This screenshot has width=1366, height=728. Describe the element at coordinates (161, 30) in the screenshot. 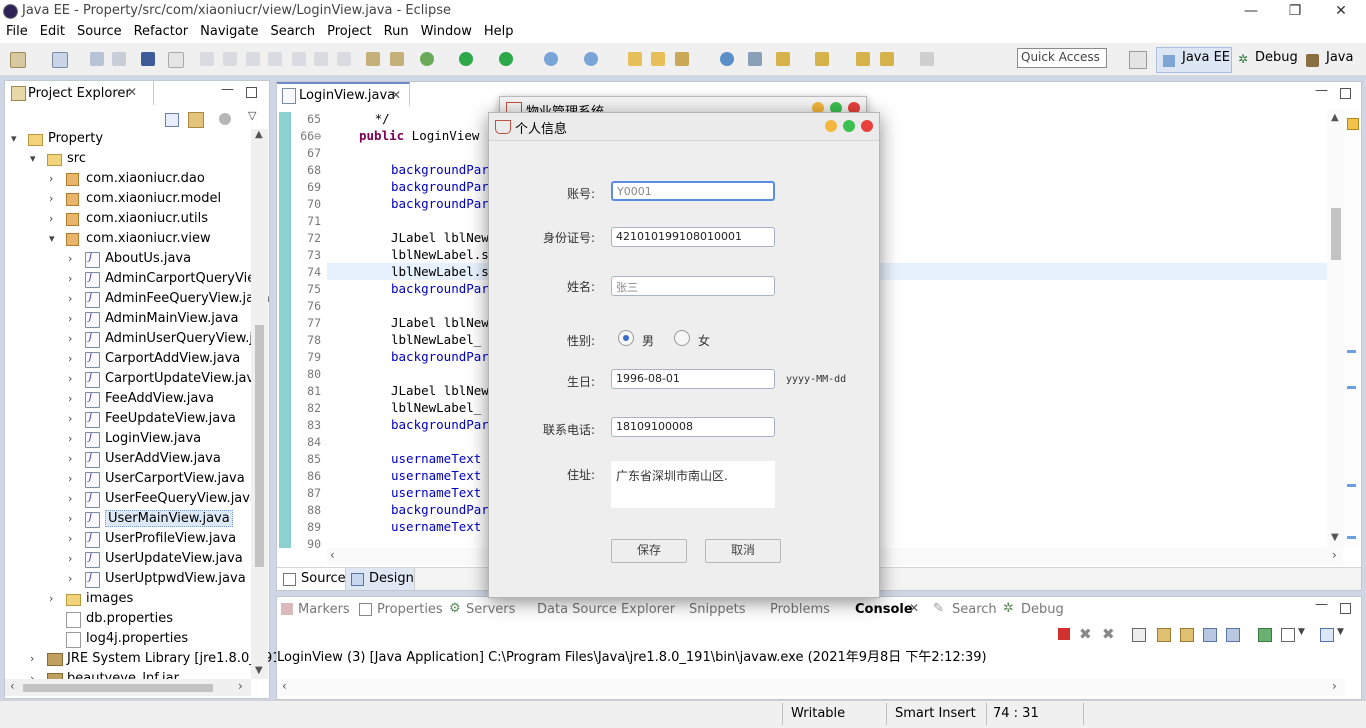

I see `menu-refactor: Refactor` at that location.